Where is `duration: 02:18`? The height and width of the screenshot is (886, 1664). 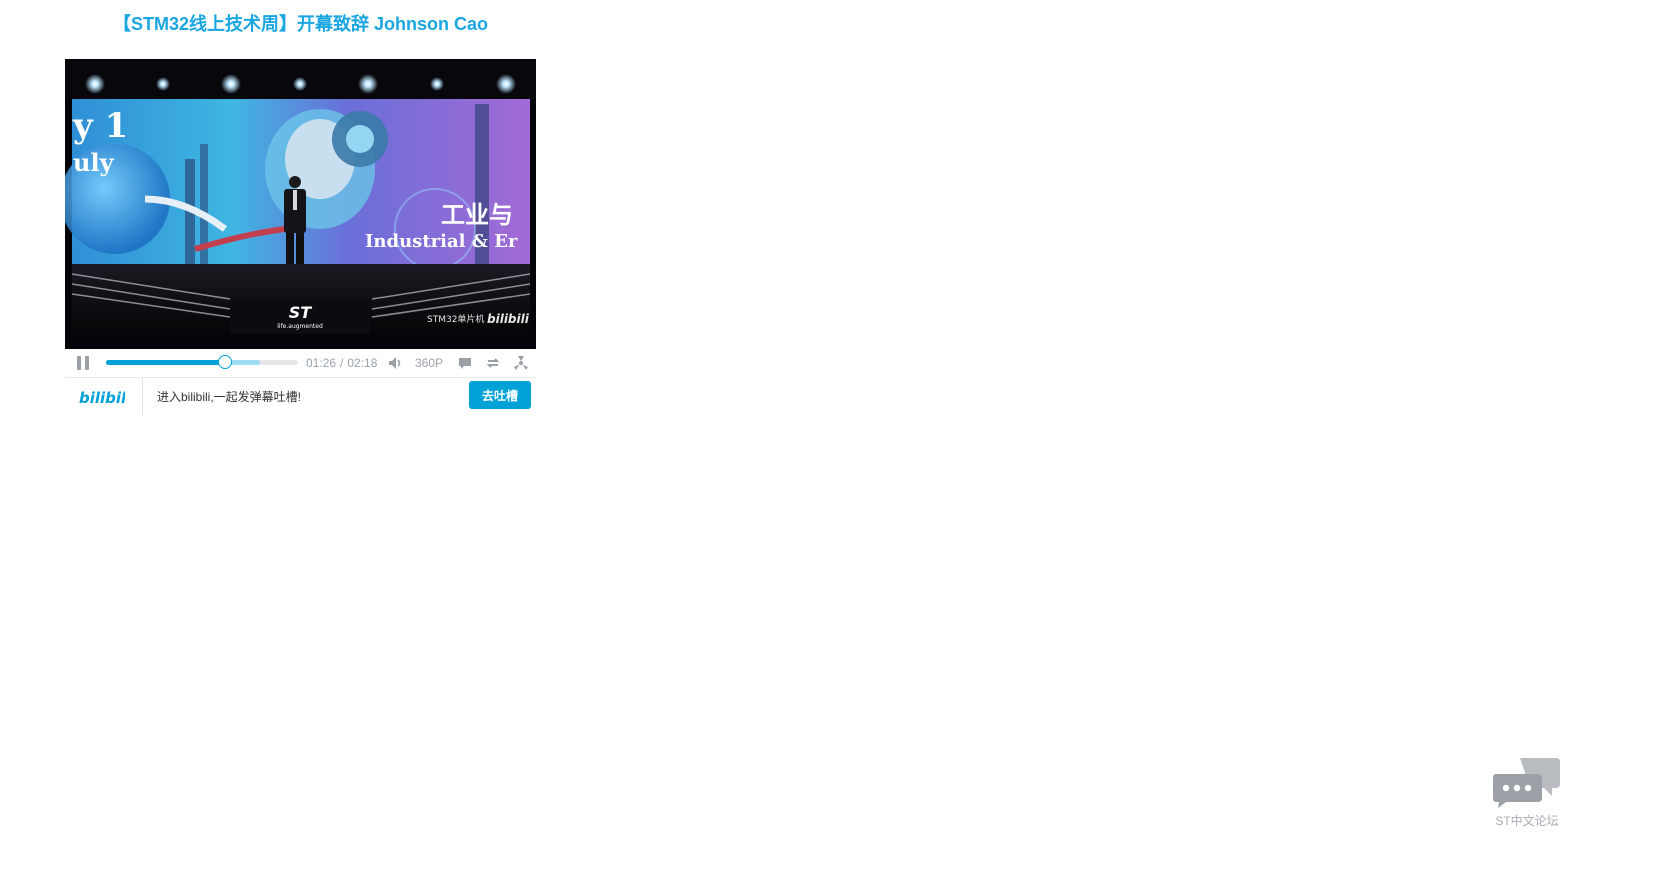
duration: 02:18 is located at coordinates (362, 363).